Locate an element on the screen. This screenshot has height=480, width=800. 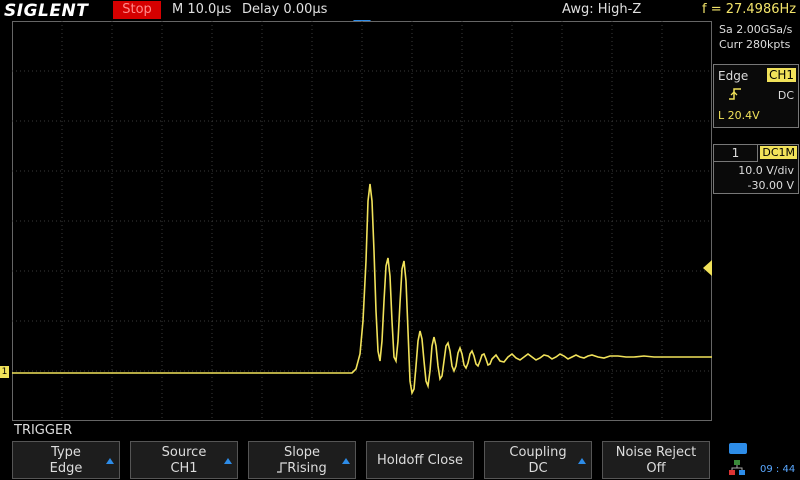
awg-impedance-readout: Awg: High-Z is located at coordinates (602, 9).